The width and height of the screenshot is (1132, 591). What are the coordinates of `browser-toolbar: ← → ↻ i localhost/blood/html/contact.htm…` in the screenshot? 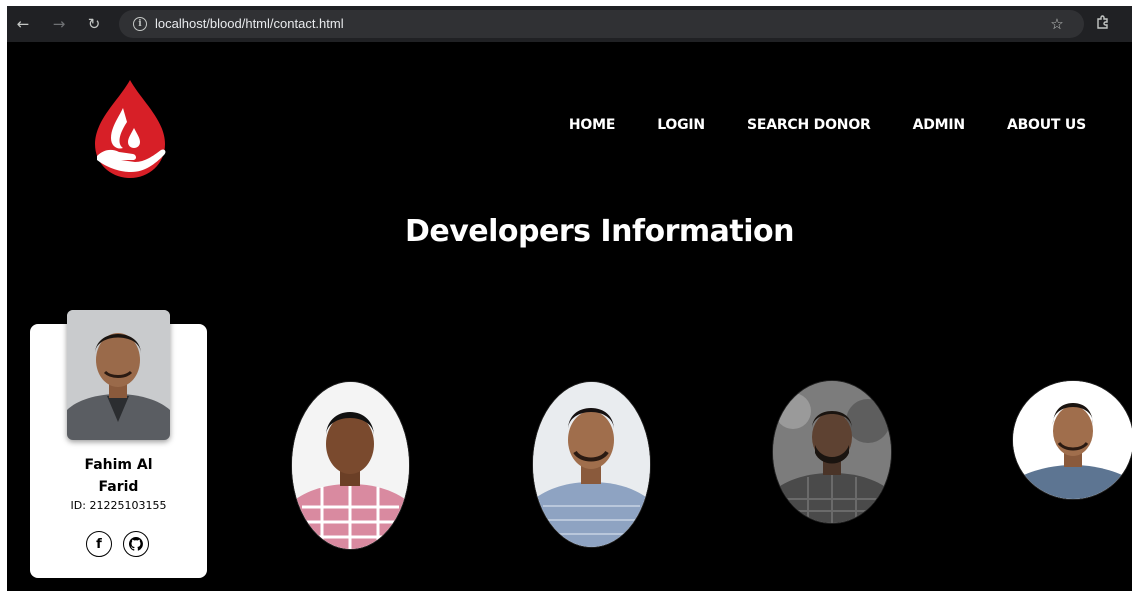 It's located at (569, 24).